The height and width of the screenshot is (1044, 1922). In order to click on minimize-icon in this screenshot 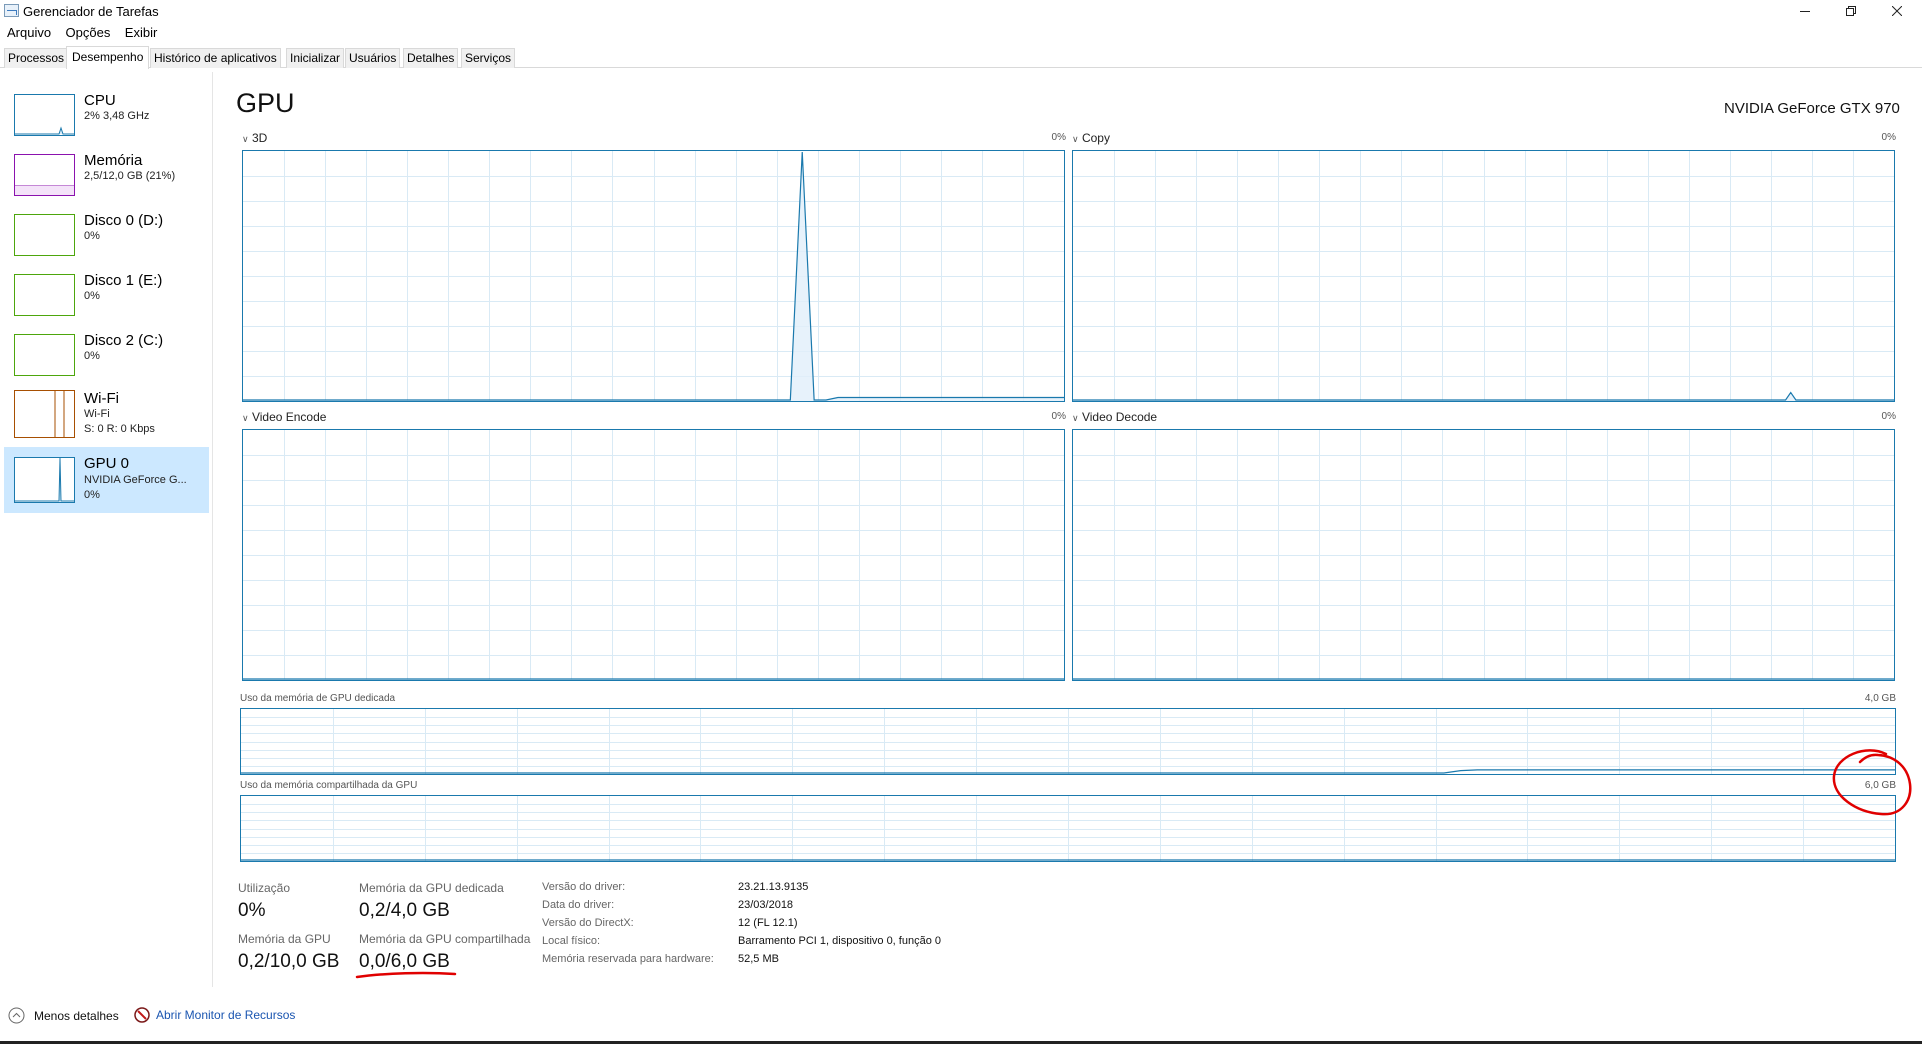, I will do `click(1805, 11)`.